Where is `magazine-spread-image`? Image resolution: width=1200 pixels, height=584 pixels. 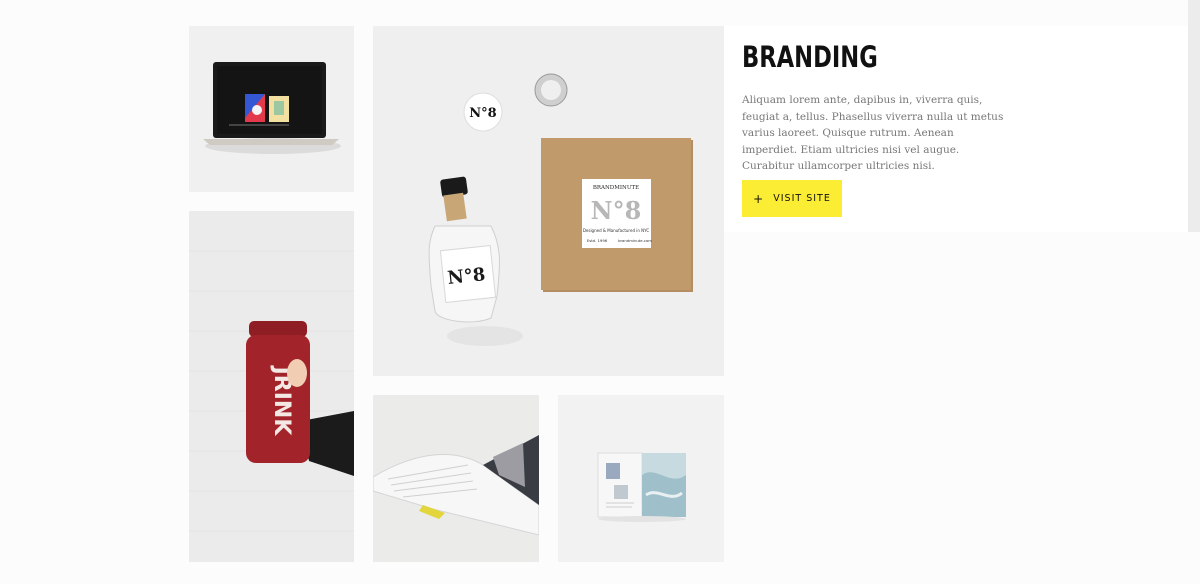
magazine-spread-image is located at coordinates (641, 478).